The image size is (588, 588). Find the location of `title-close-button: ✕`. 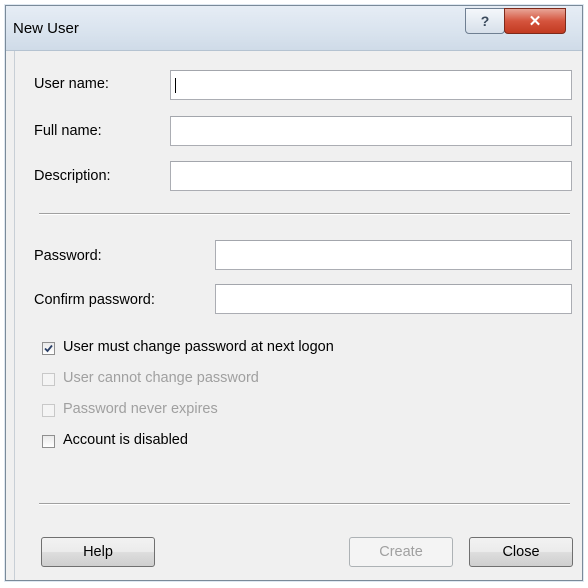

title-close-button: ✕ is located at coordinates (535, 21).